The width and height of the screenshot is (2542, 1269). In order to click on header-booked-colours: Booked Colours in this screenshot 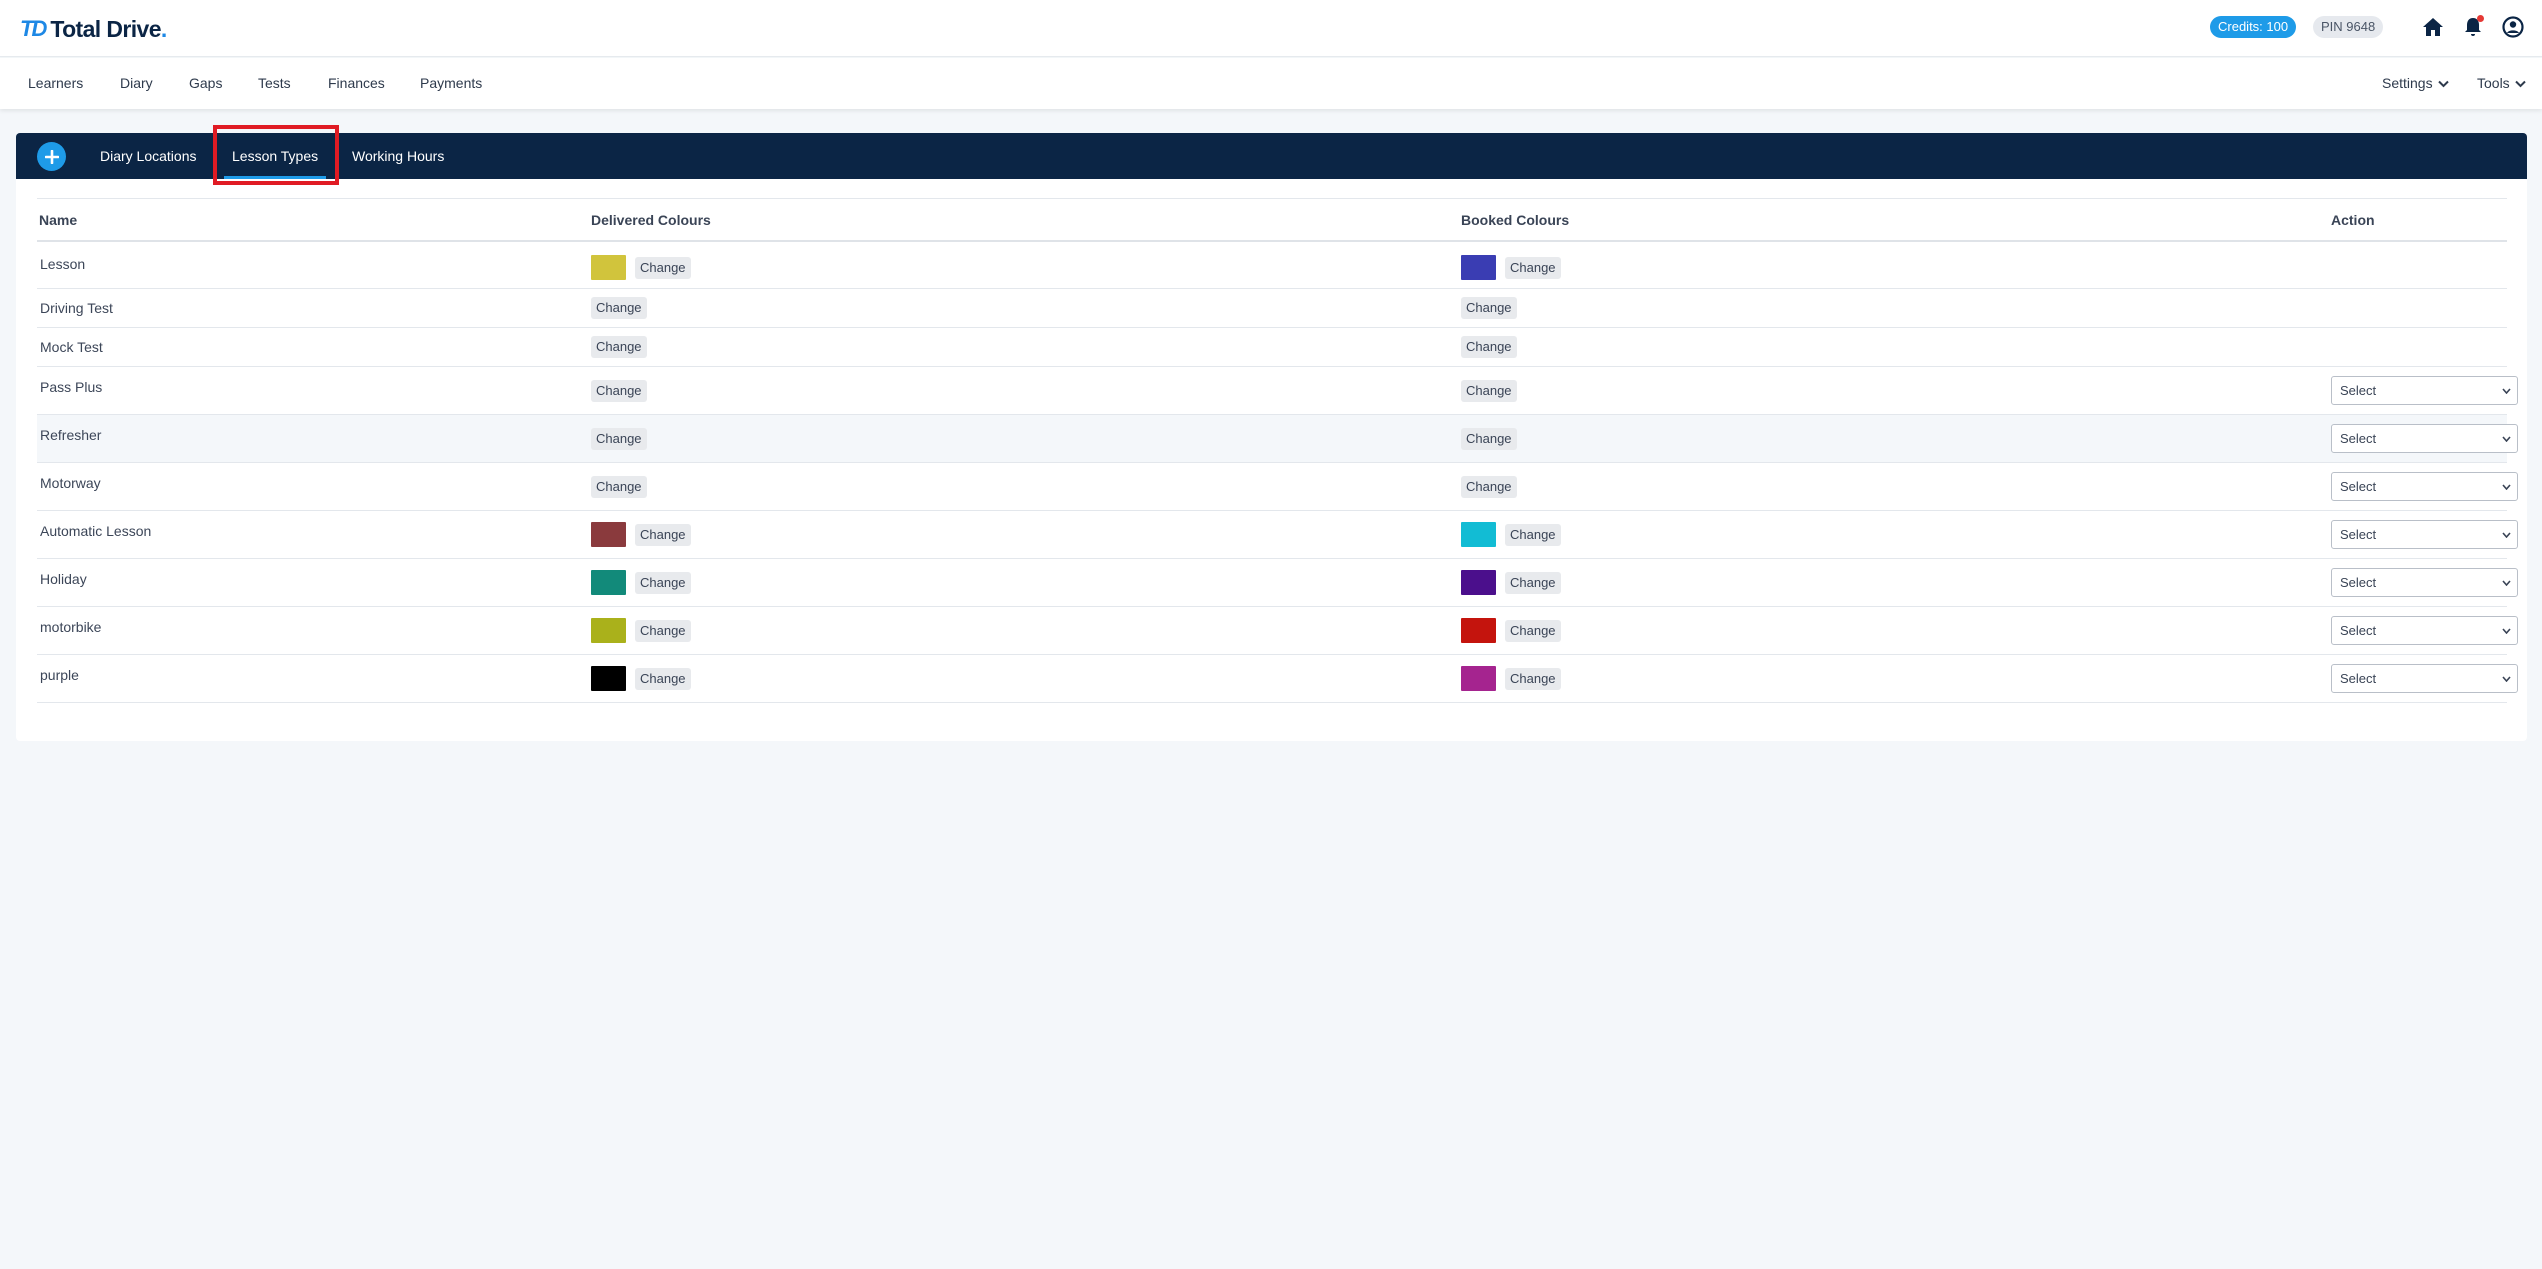, I will do `click(1515, 220)`.